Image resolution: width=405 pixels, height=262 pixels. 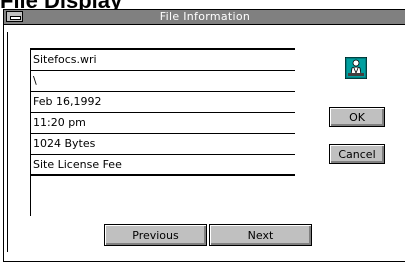 I want to click on dialog-left-divider, so click(x=7, y=142).